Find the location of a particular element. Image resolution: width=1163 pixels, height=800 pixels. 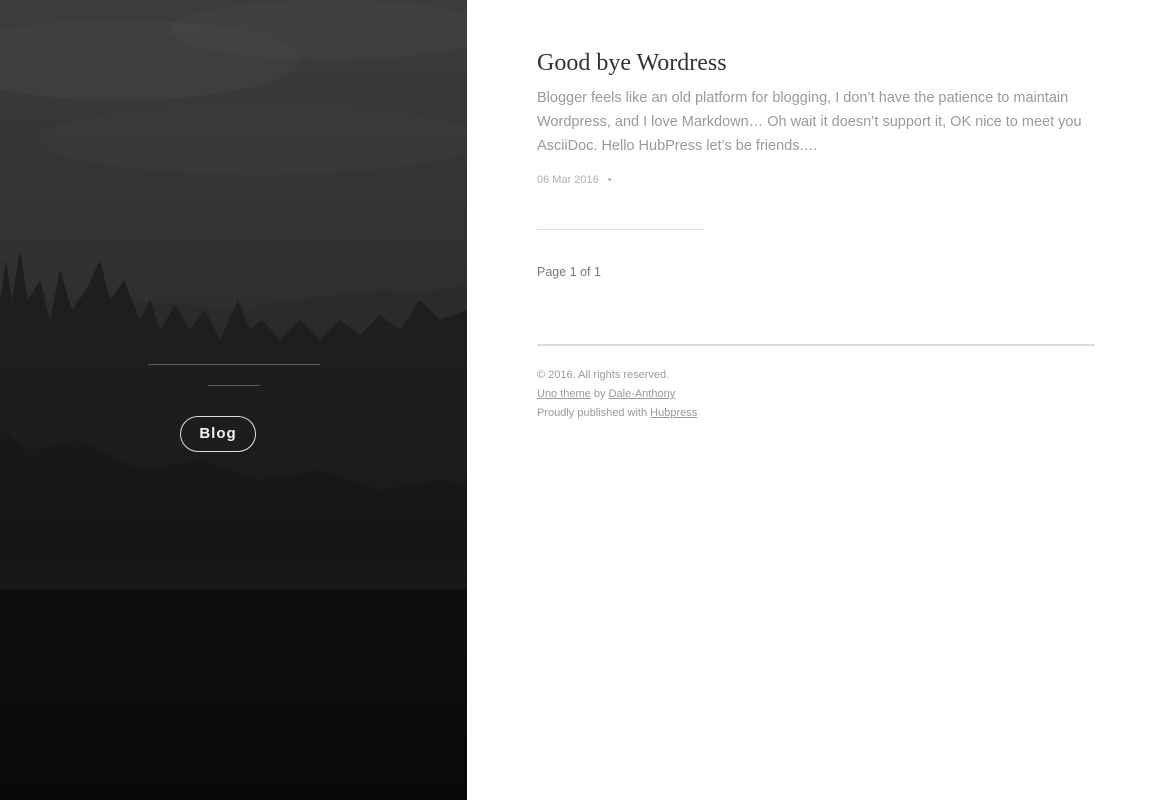

pagination-label: Page 1 of 1 is located at coordinates (569, 272).